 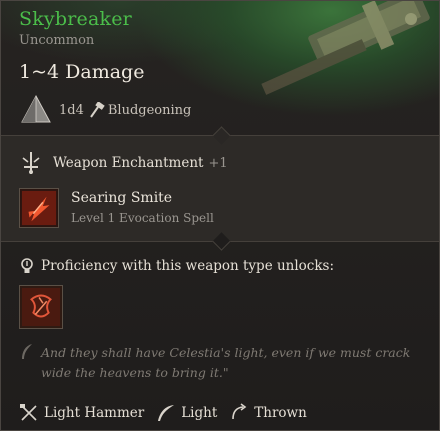 I want to click on bludgeoning-icon, so click(x=97, y=110).